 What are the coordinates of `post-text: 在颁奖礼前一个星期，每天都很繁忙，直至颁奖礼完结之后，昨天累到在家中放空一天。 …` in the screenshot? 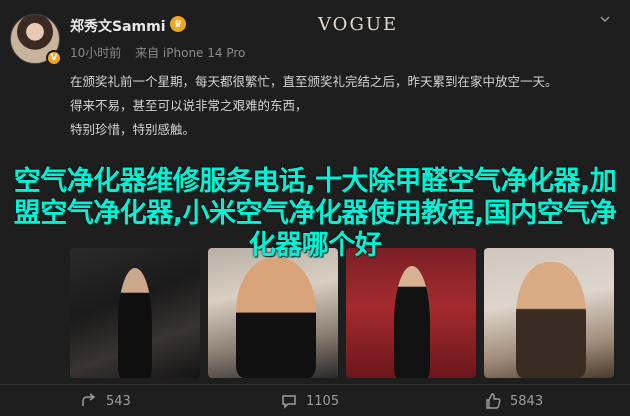 It's located at (342, 106).